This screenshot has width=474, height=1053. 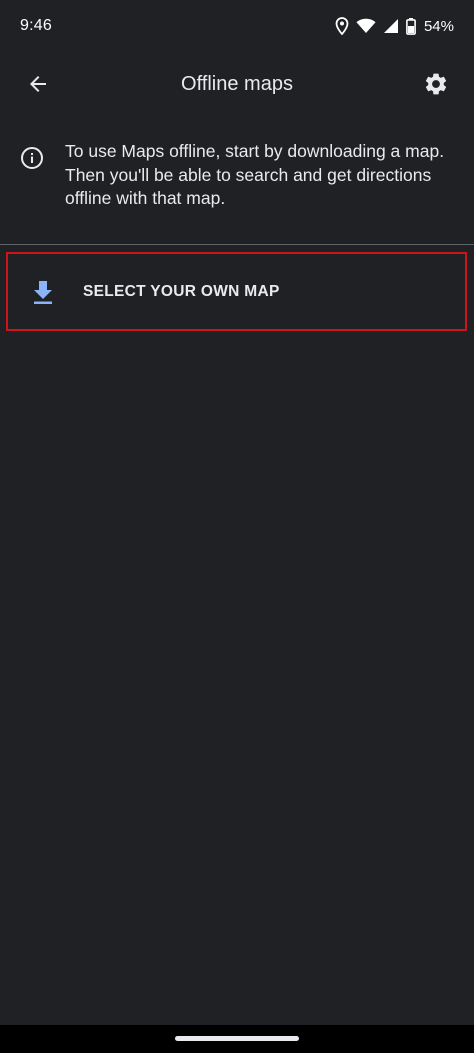 I want to click on back-button, so click(x=38, y=84).